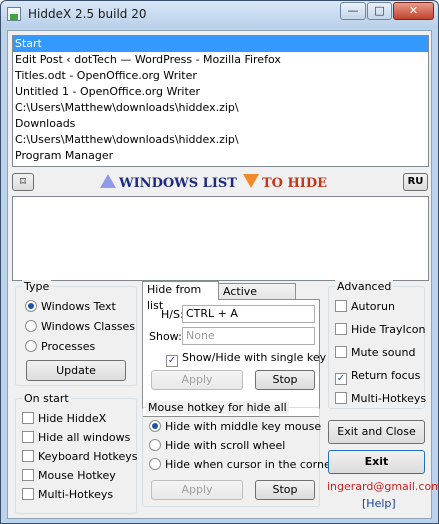 This screenshot has height=524, width=439. Describe the element at coordinates (220, 44) in the screenshot. I see `windows-list-item: Start` at that location.